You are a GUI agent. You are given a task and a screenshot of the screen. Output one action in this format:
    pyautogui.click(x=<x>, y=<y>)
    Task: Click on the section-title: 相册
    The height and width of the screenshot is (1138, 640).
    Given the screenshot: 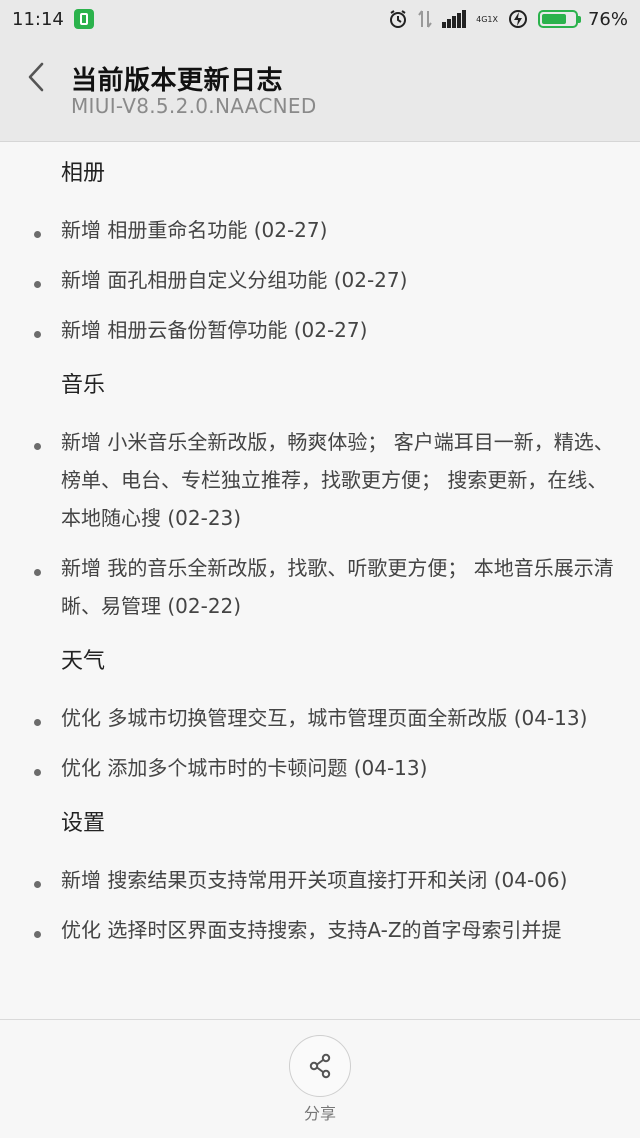 What is the action you would take?
    pyautogui.click(x=83, y=173)
    